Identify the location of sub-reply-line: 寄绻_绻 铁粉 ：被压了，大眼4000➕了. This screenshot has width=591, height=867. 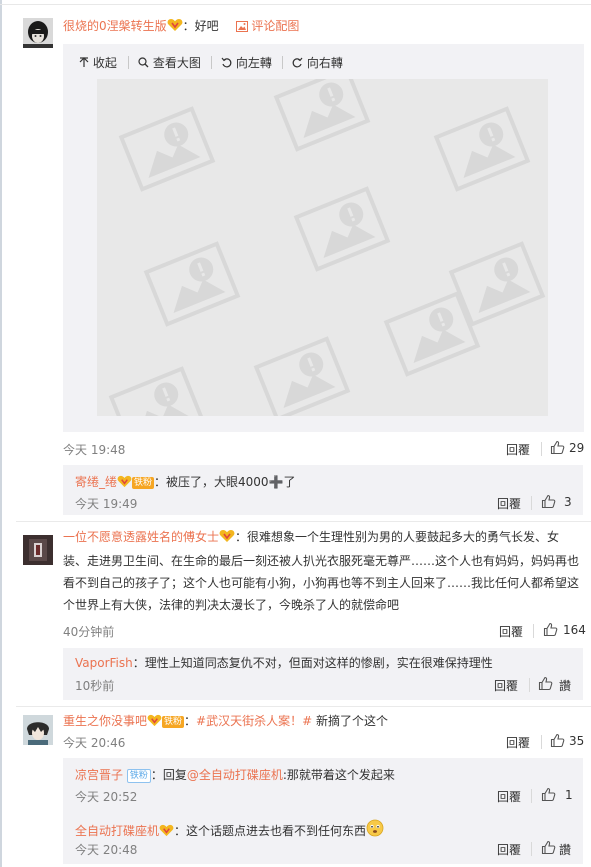
(185, 482).